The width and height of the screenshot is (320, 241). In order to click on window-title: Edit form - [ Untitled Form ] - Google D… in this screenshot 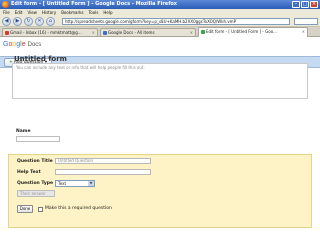, I will do `click(94, 4)`.